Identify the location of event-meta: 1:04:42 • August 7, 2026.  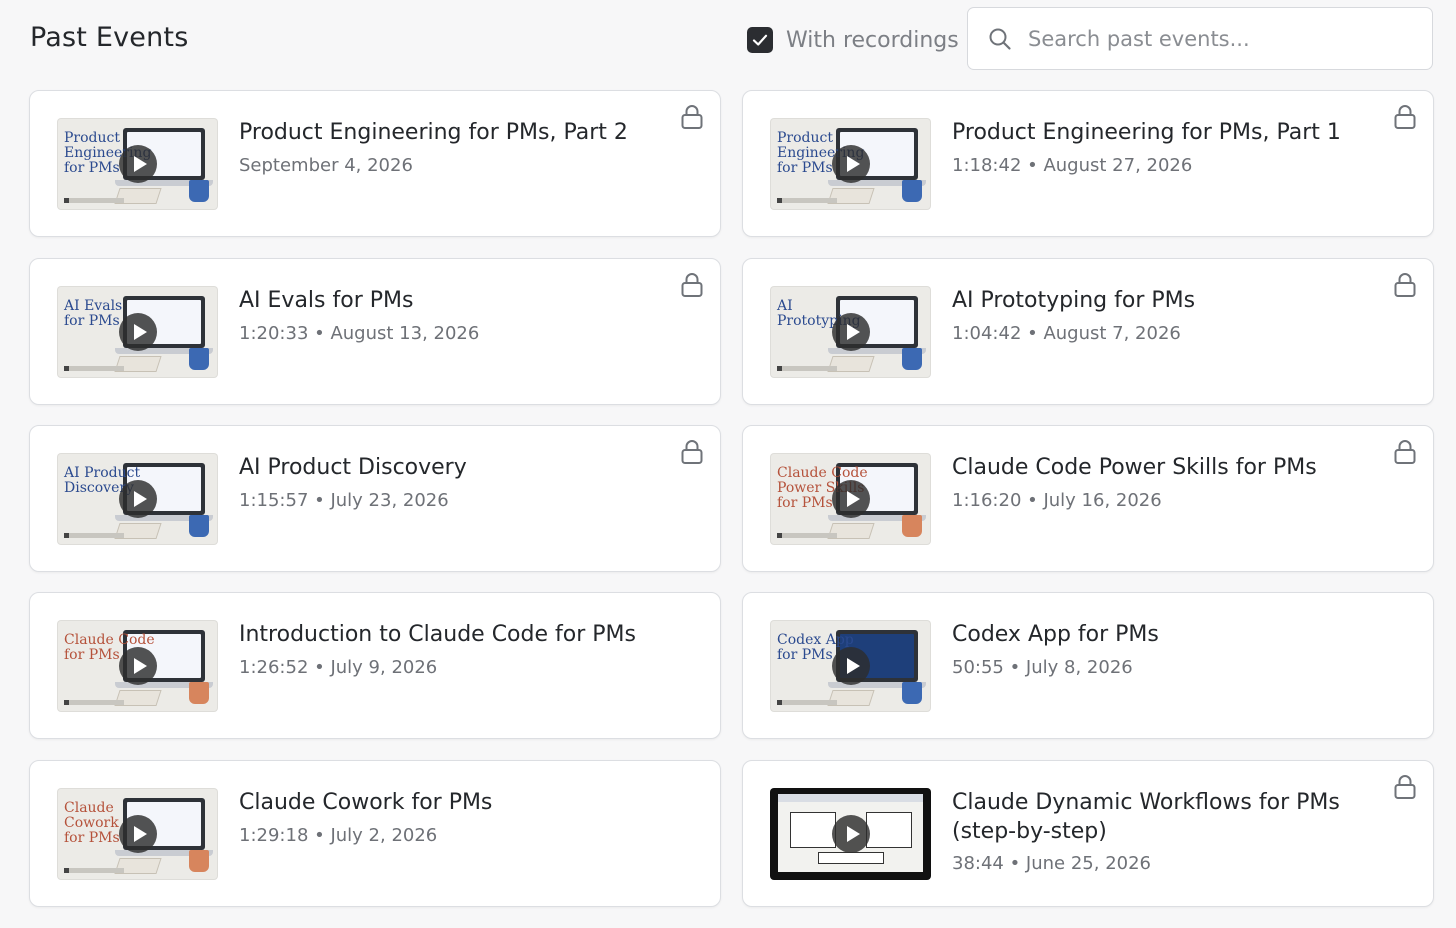
(1066, 333).